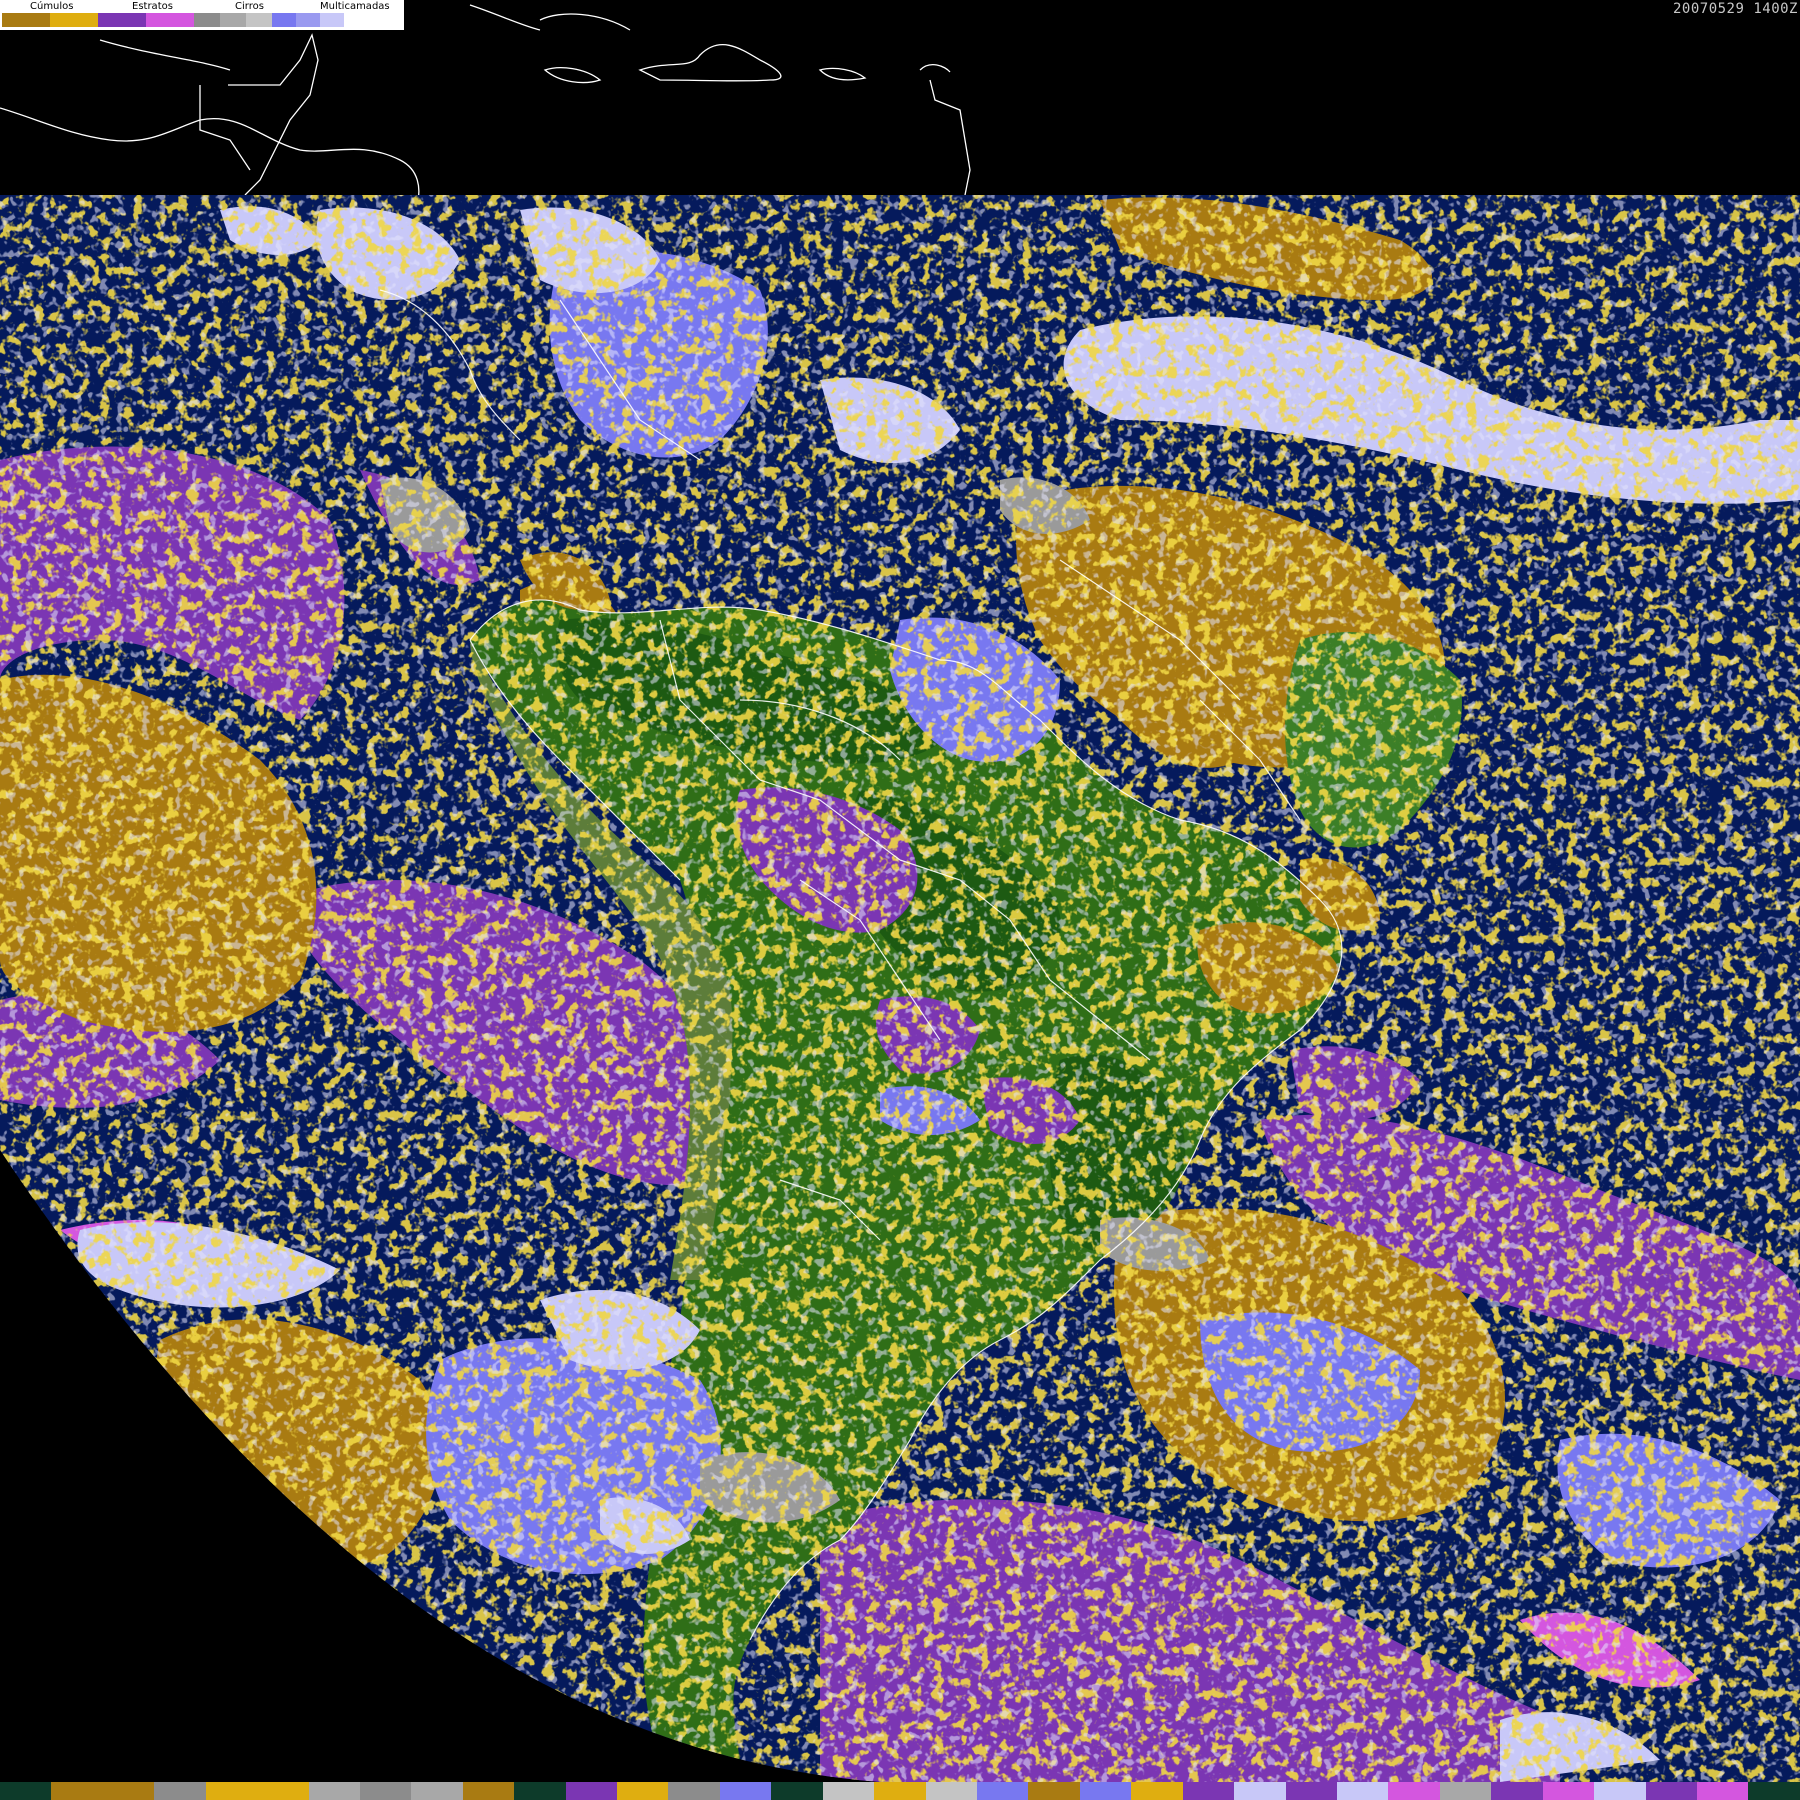  I want to click on image-timestamp: 20070529 1400Z, so click(1735, 9).